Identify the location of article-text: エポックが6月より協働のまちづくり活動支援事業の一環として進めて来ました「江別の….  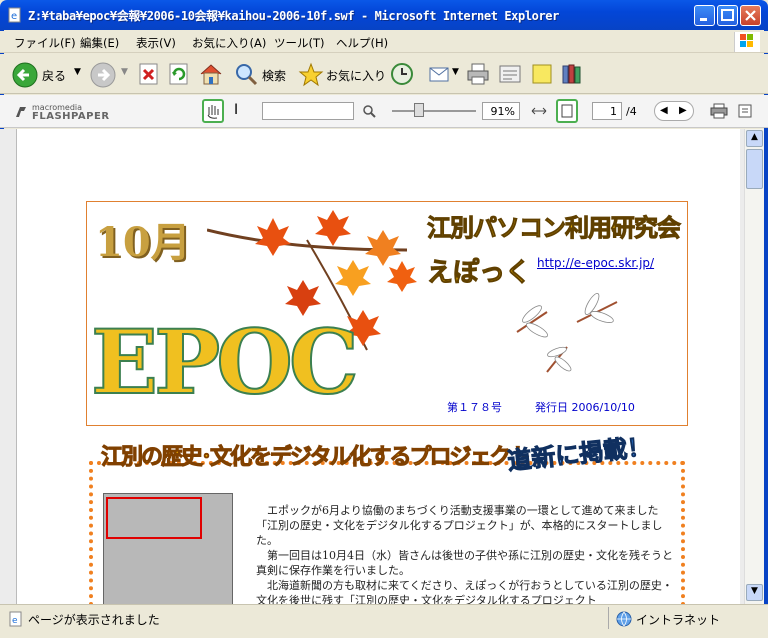
(468, 553).